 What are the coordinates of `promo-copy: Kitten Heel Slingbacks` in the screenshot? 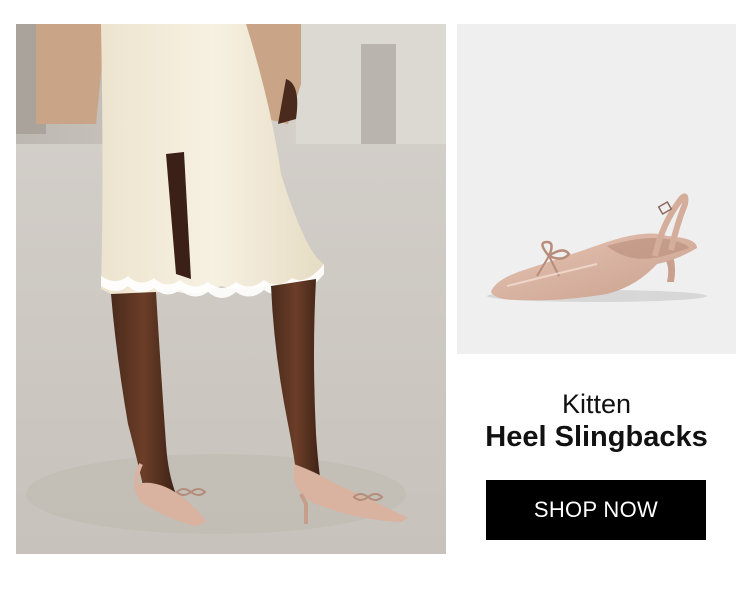 It's located at (596, 421).